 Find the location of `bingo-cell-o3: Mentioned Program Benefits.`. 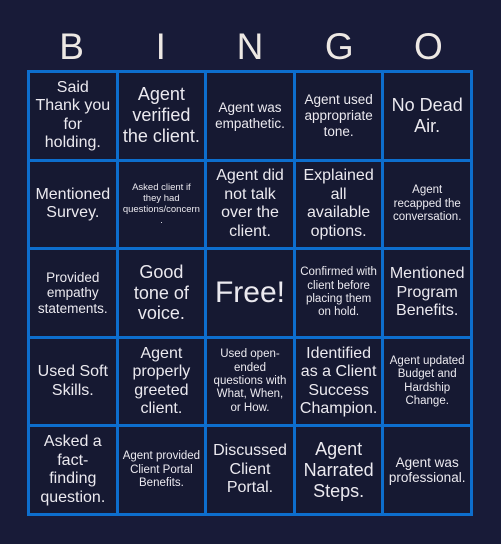

bingo-cell-o3: Mentioned Program Benefits. is located at coordinates (427, 293).